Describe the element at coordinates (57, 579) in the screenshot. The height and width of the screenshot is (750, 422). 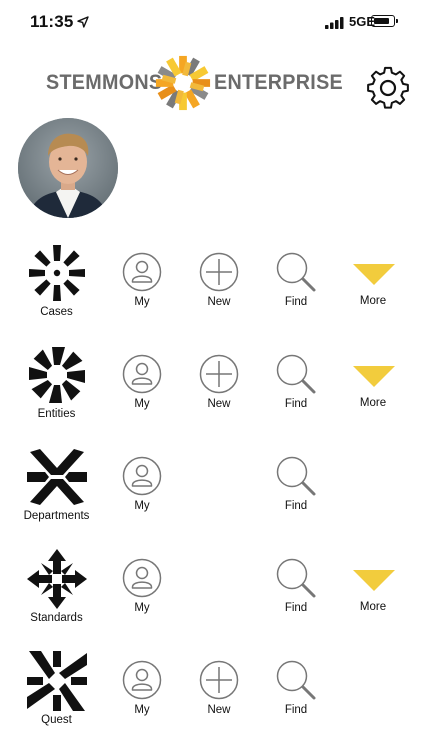
I see `standards-icon` at that location.